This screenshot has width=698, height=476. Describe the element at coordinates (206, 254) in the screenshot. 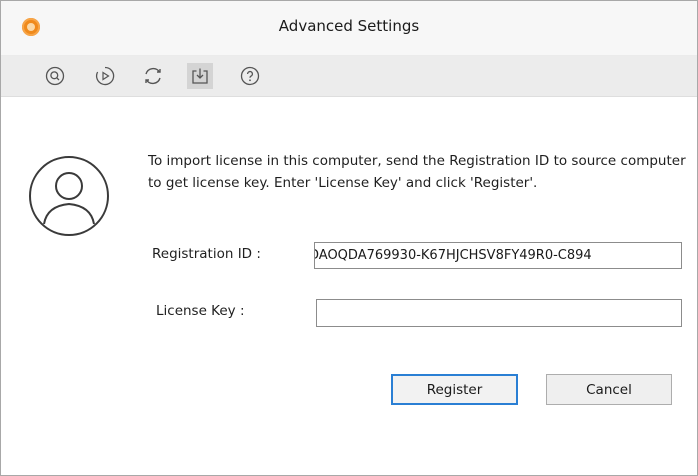

I see `registration-id-label: Registration ID :` at that location.